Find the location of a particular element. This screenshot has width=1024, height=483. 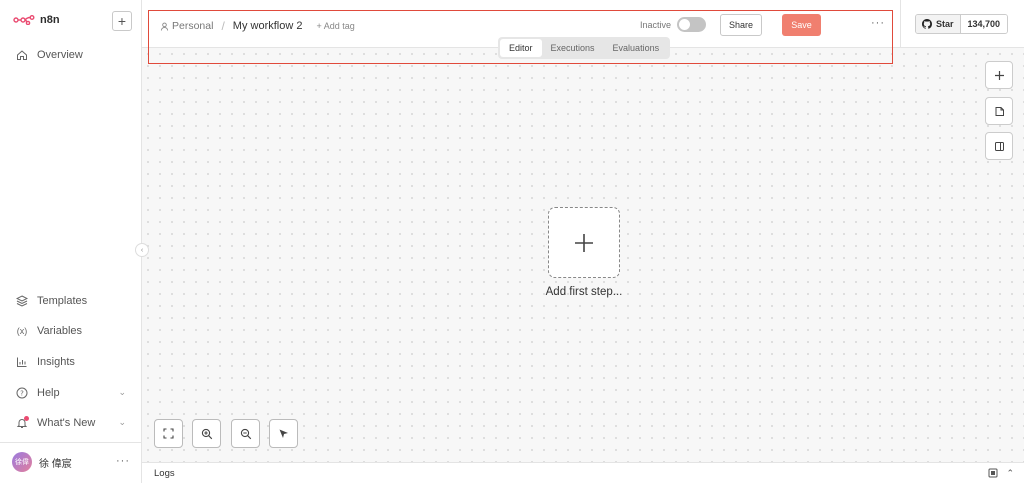

note-icon is located at coordinates (999, 111).